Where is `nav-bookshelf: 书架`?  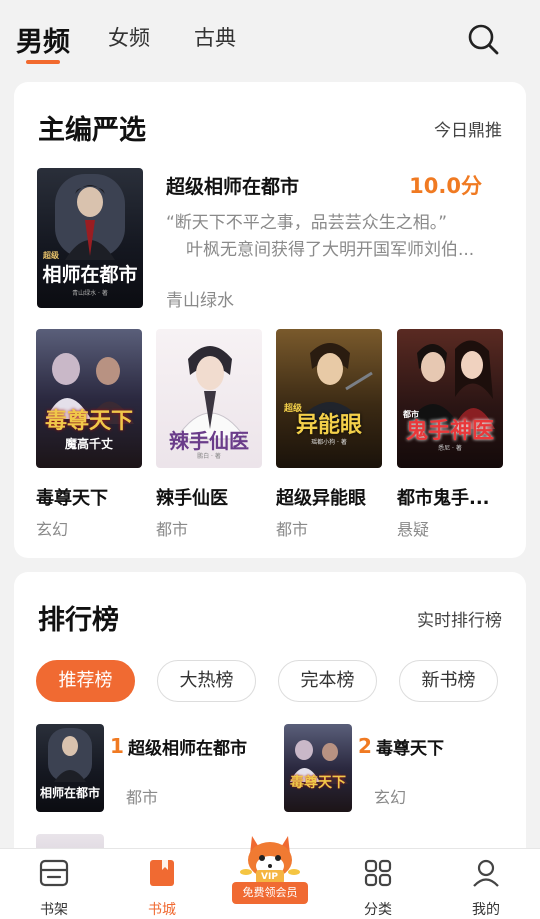 nav-bookshelf: 书架 is located at coordinates (54, 888).